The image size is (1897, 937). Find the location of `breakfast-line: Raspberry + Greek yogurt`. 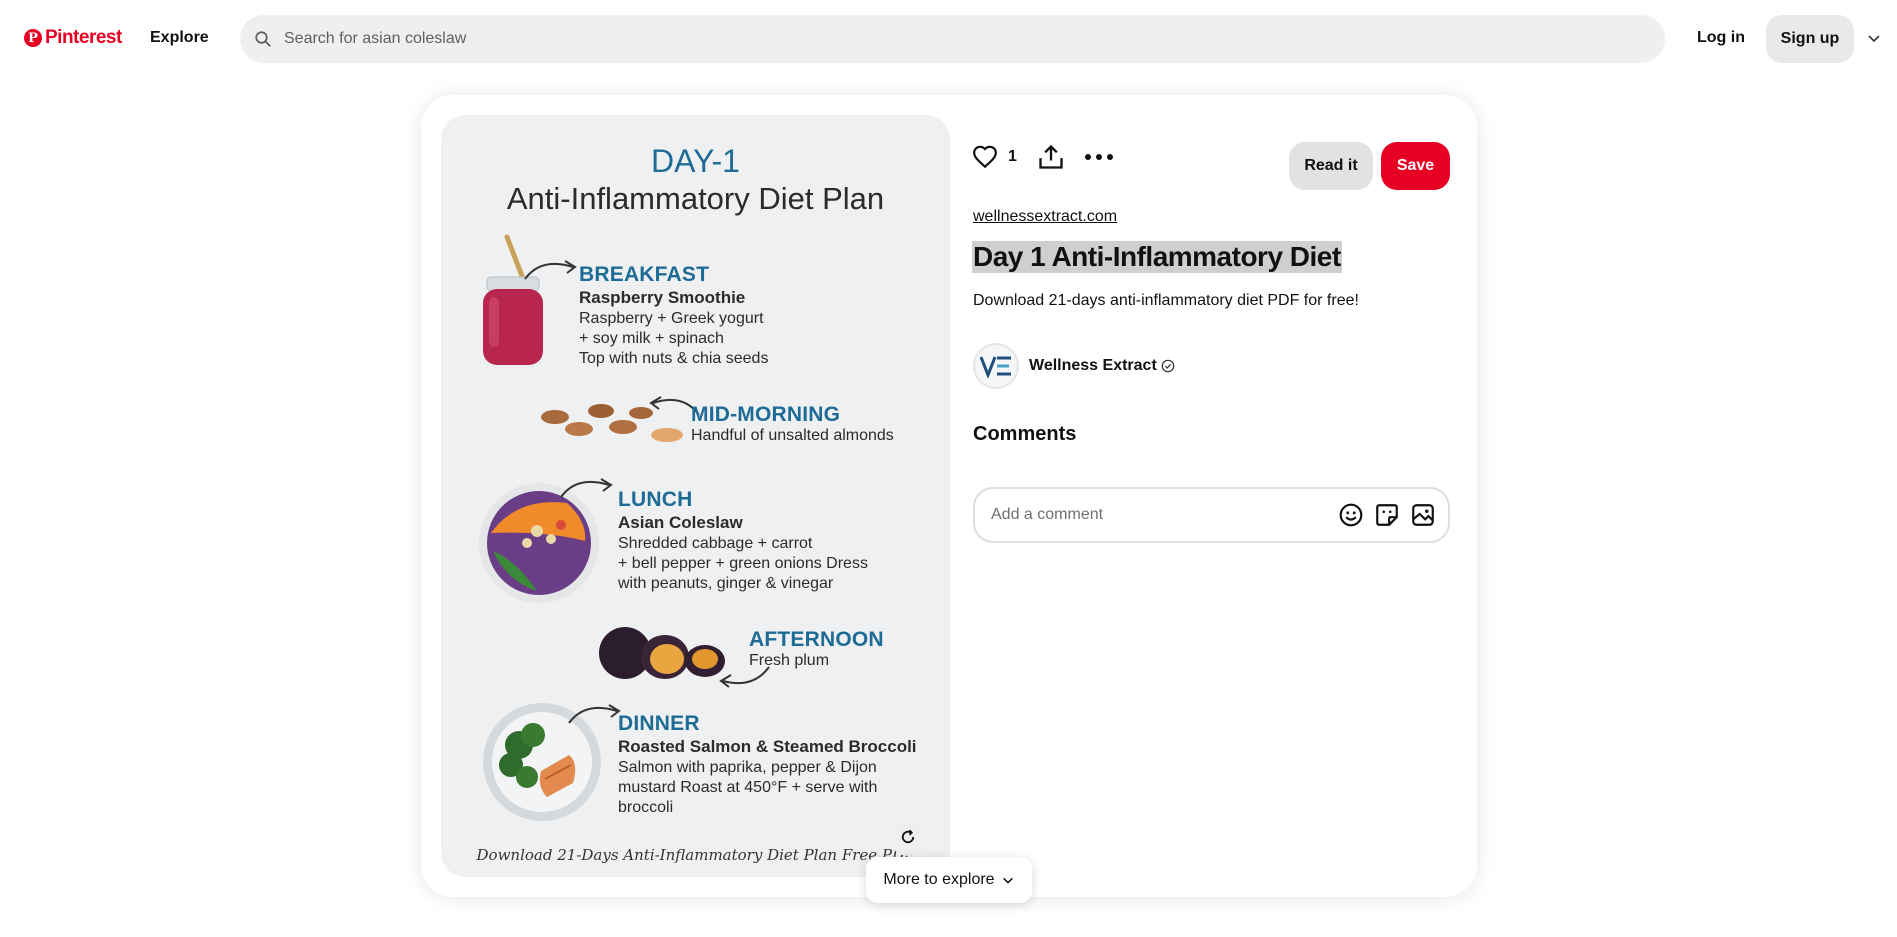

breakfast-line: Raspberry + Greek yogurt is located at coordinates (671, 318).